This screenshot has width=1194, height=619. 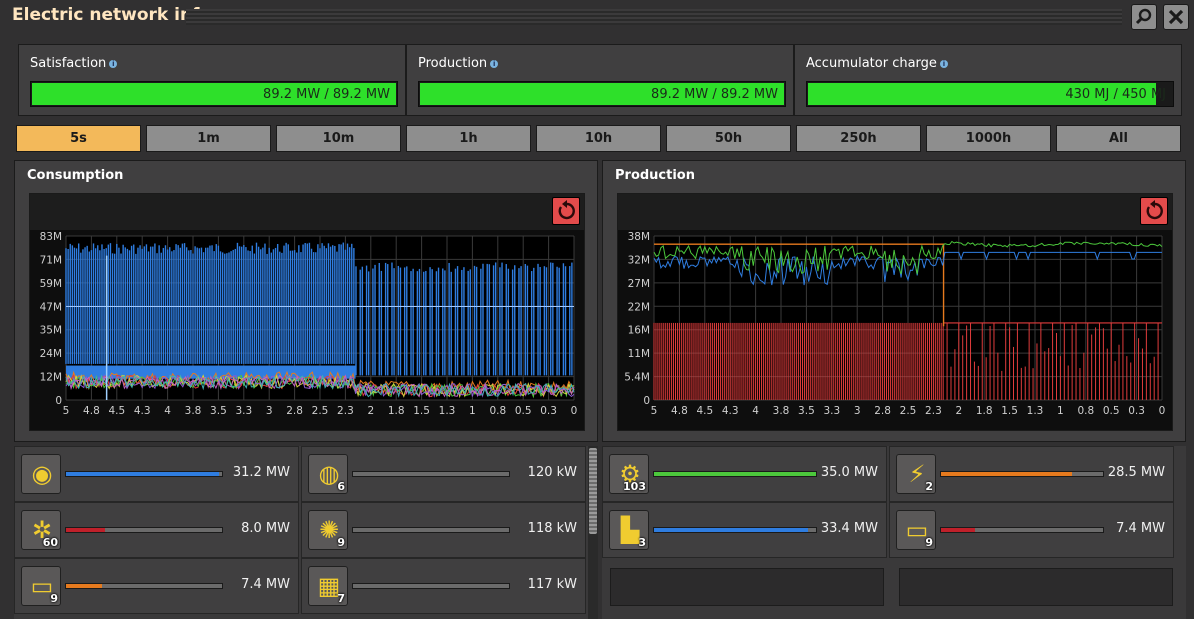 I want to click on y-tick-label: 59M, so click(x=51, y=284).